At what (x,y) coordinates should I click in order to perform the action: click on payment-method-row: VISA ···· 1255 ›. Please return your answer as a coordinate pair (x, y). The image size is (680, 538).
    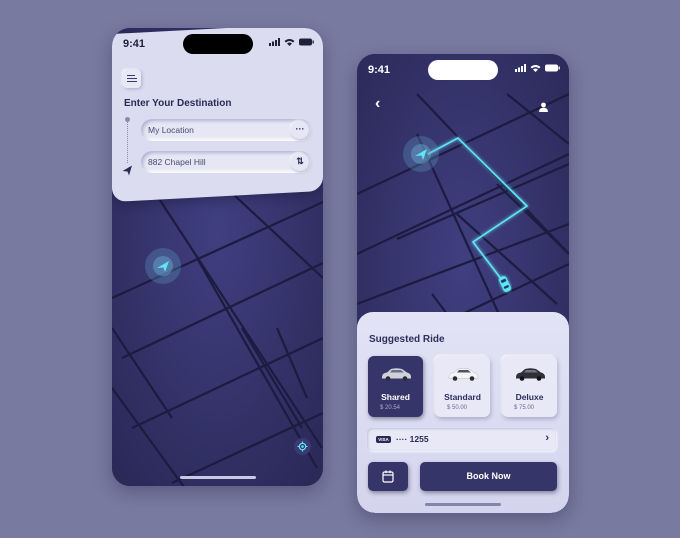
    Looking at the image, I should click on (461, 439).